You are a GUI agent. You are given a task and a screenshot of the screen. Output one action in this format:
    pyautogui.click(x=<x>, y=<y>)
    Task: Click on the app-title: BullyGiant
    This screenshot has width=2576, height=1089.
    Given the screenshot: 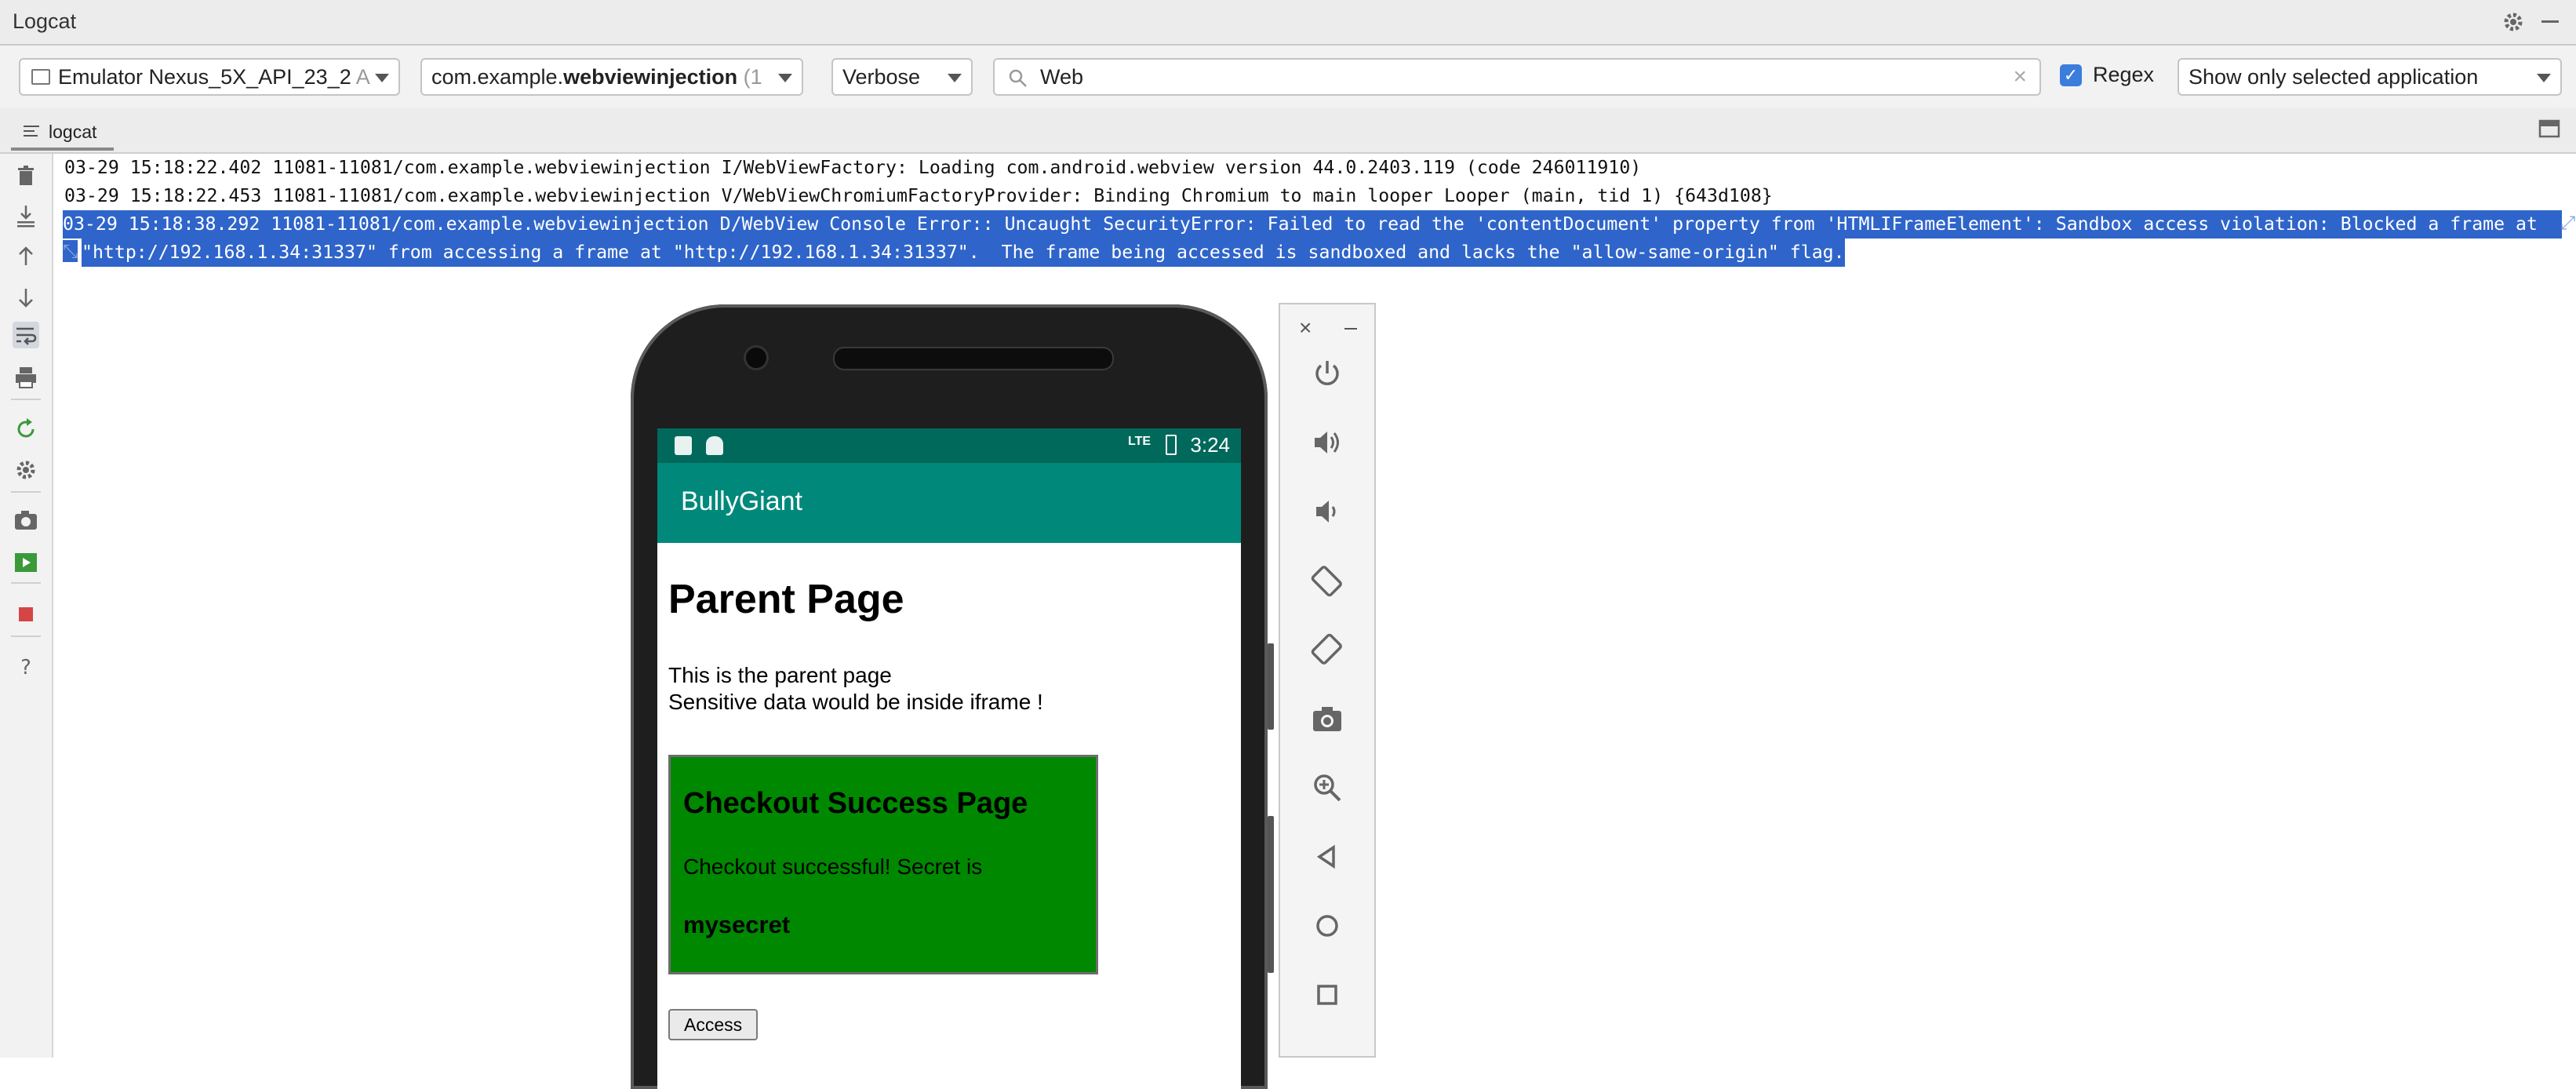 What is the action you would take?
    pyautogui.click(x=741, y=501)
    